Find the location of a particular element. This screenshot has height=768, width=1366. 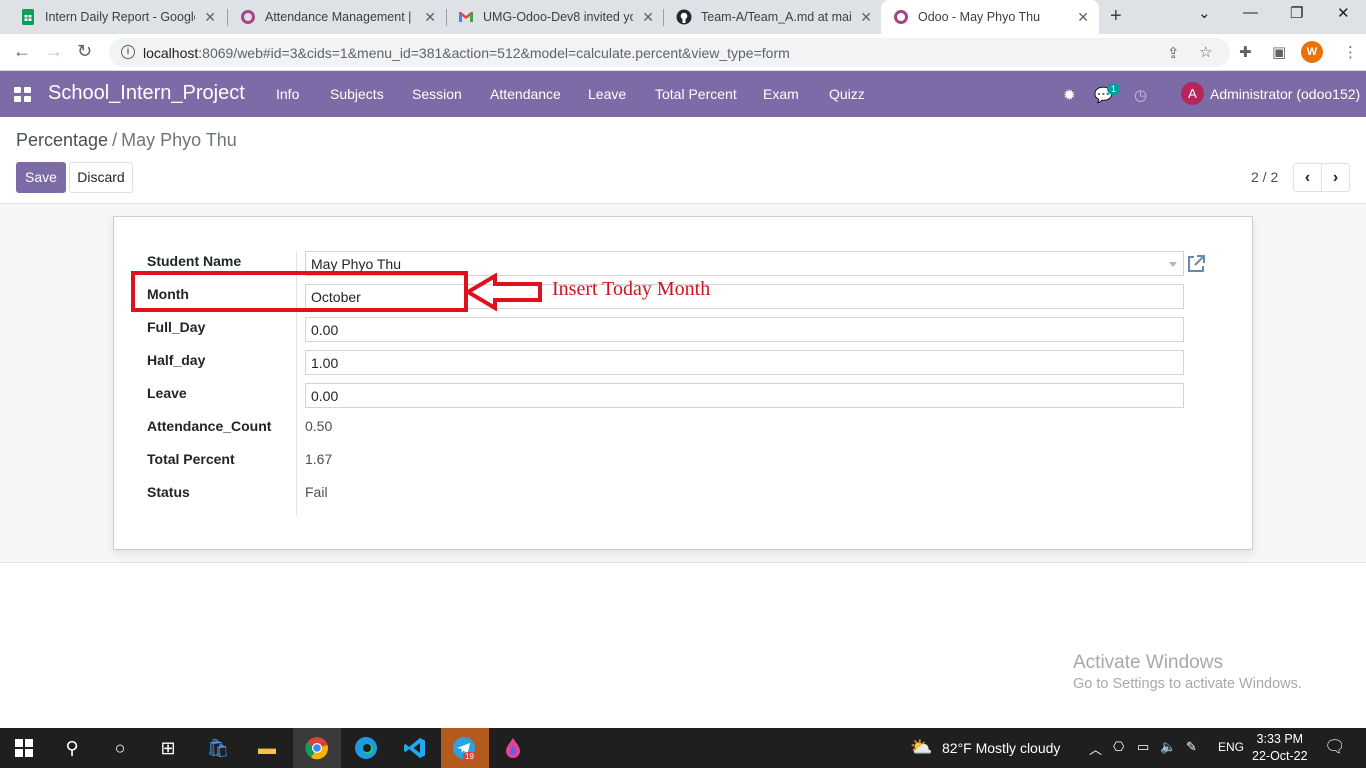

annotation-arrow-icon is located at coordinates (503, 292).